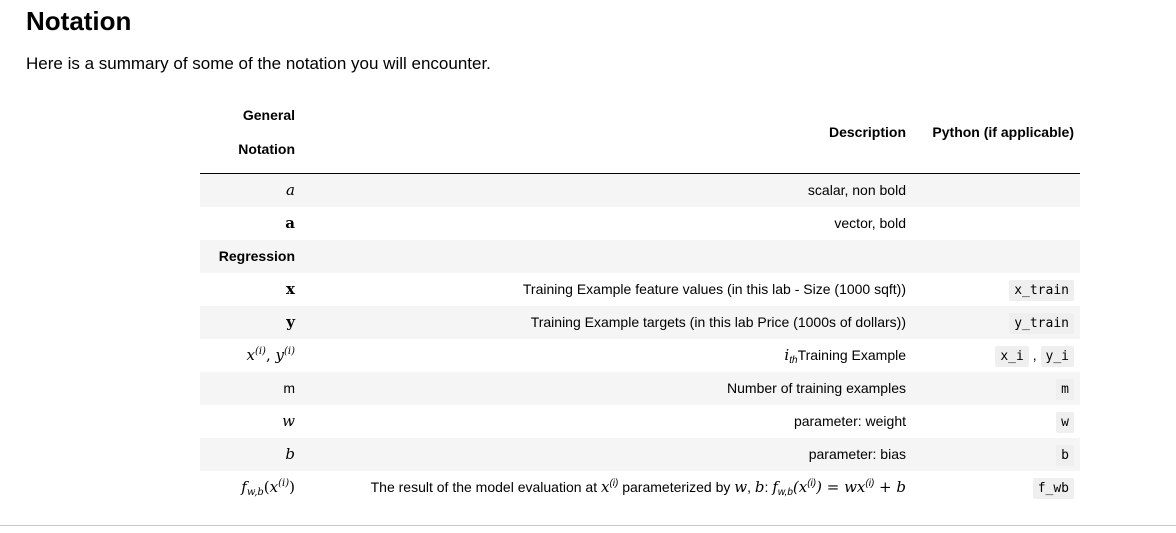 The width and height of the screenshot is (1176, 533). I want to click on symbol-cell: x, so click(250, 289).